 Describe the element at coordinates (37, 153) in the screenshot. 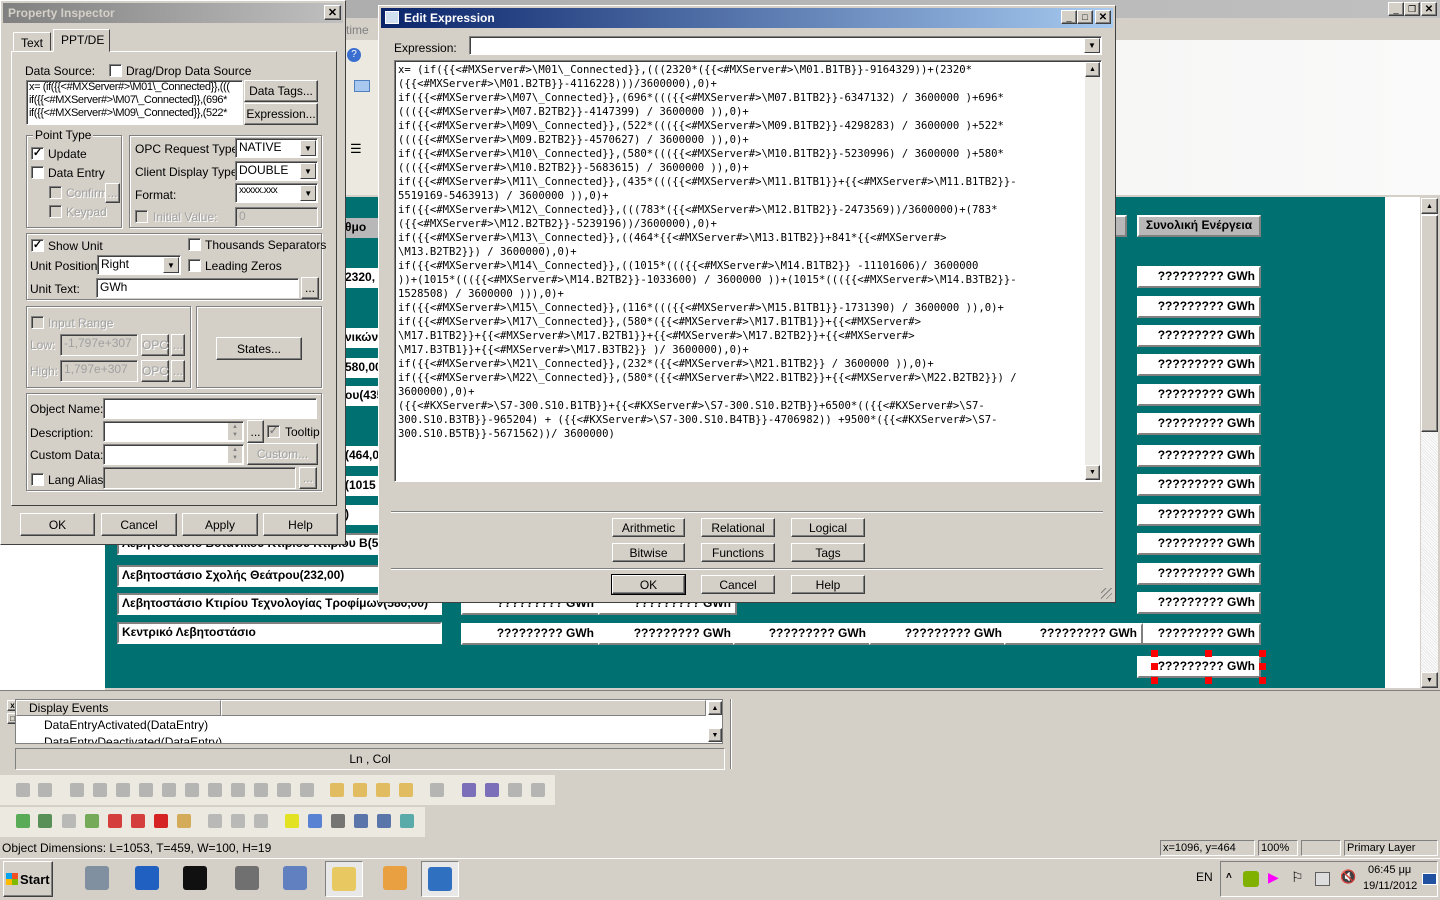

I see `update-checkbox: ✓` at that location.